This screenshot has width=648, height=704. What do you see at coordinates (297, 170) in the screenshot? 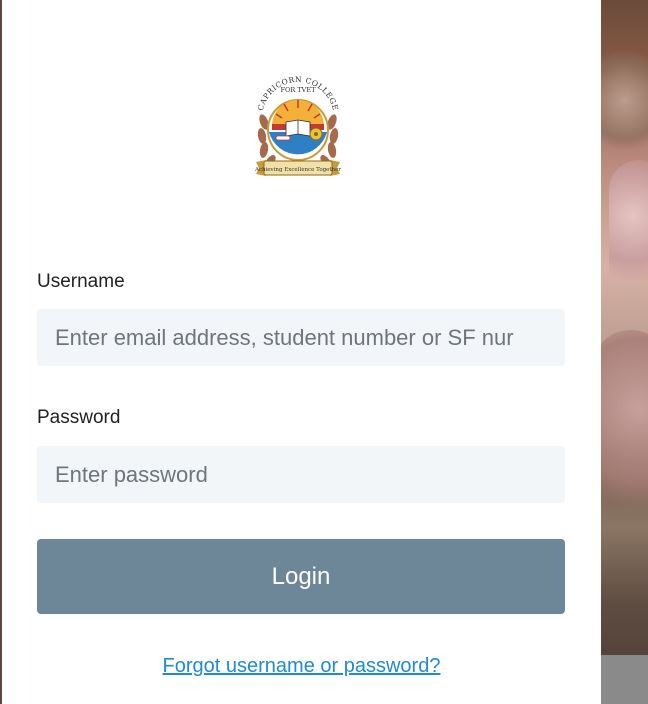
I see `svg-text: Achieving Excellence Together` at bounding box center [297, 170].